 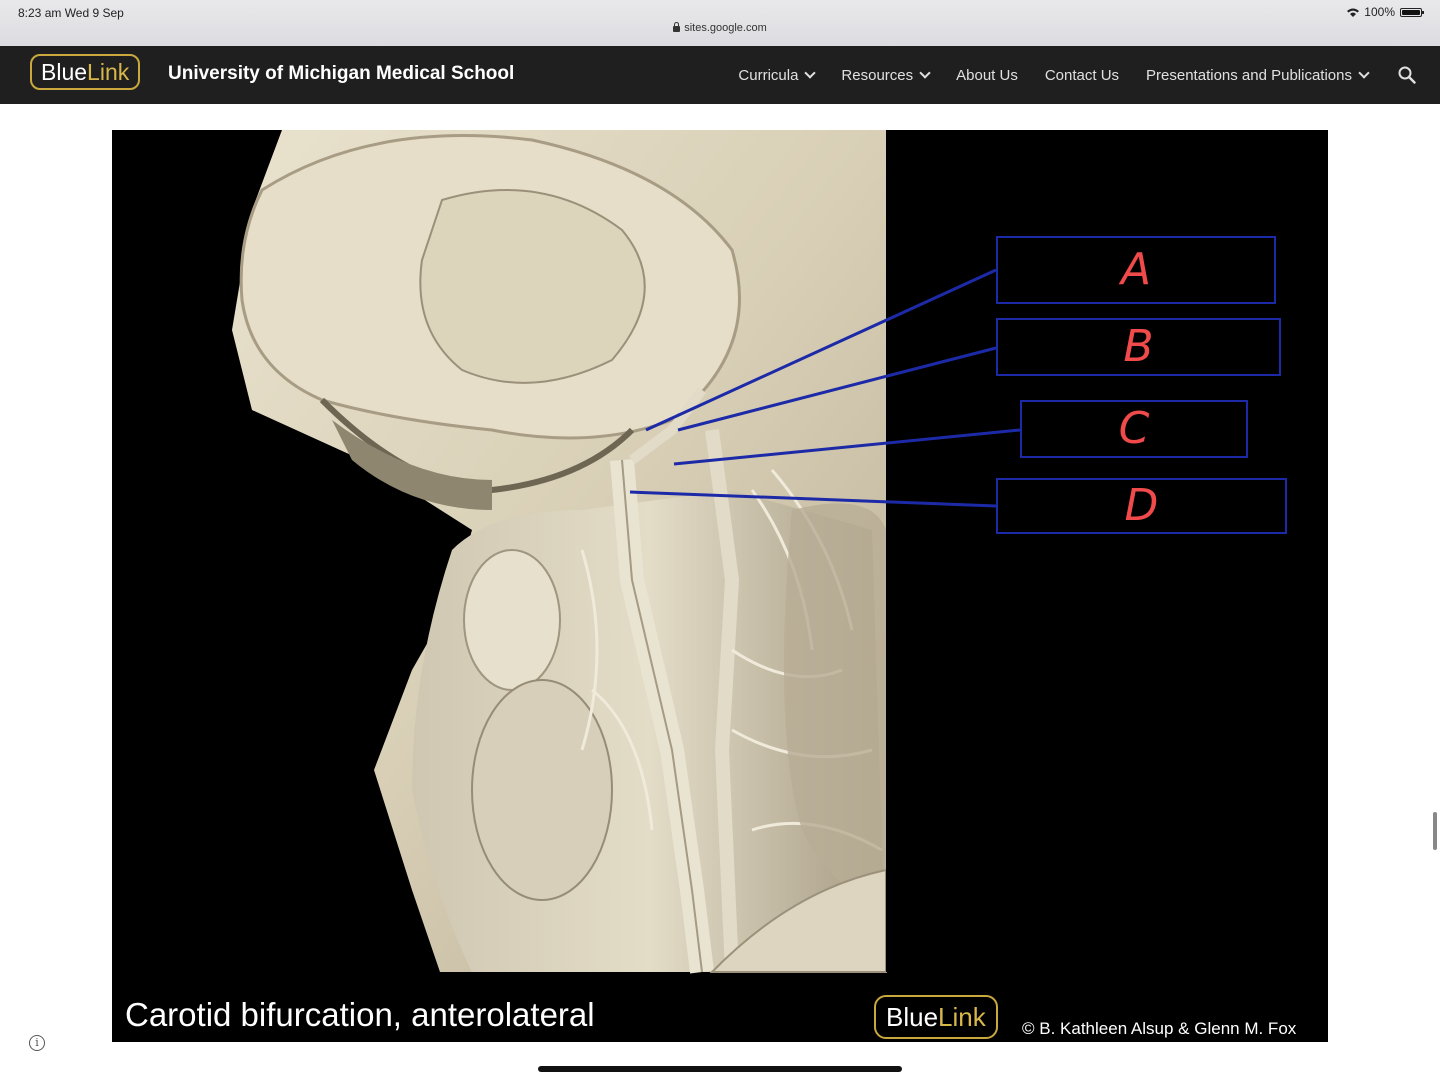 I want to click on search-icon, so click(x=1407, y=75).